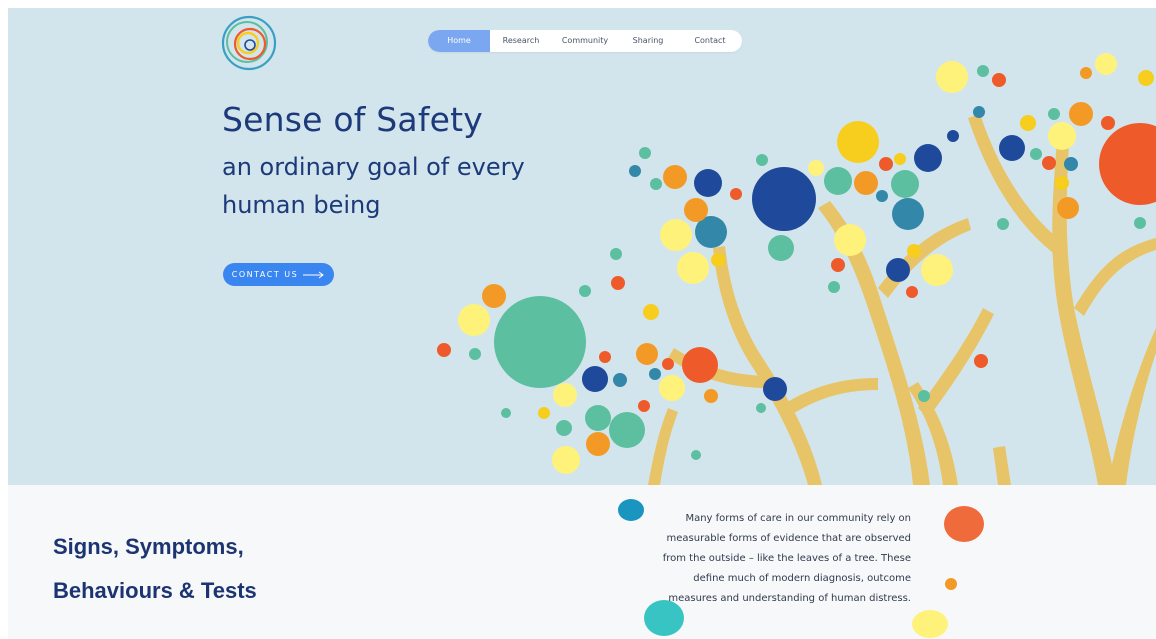 Image resolution: width=1156 pixels, height=639 pixels. I want to click on section-title: Signs, Symptoms, Behaviours & Tests, so click(223, 569).